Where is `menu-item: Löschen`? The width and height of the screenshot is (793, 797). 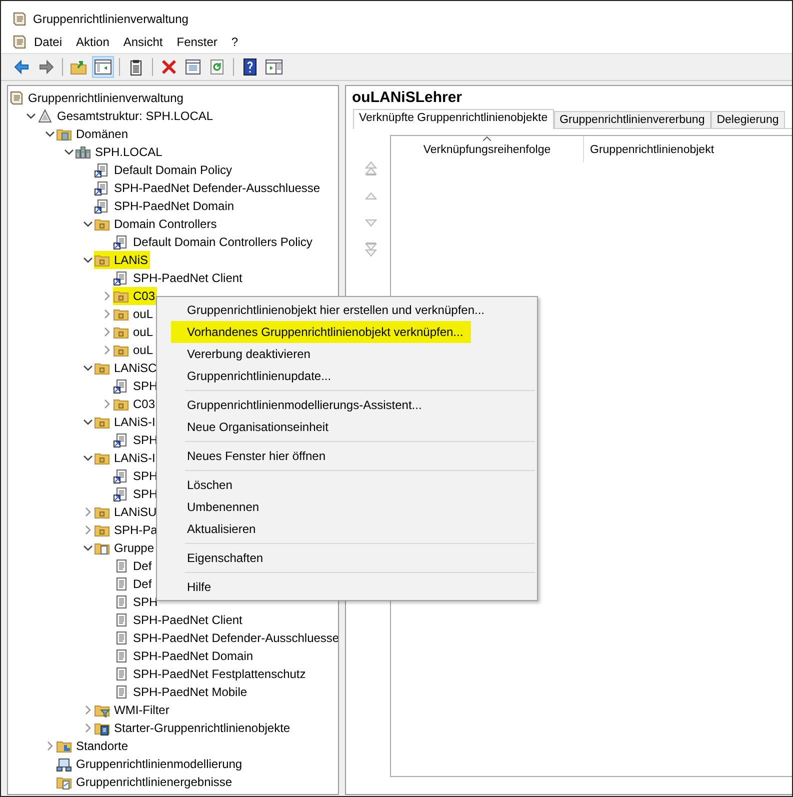 menu-item: Löschen is located at coordinates (347, 485).